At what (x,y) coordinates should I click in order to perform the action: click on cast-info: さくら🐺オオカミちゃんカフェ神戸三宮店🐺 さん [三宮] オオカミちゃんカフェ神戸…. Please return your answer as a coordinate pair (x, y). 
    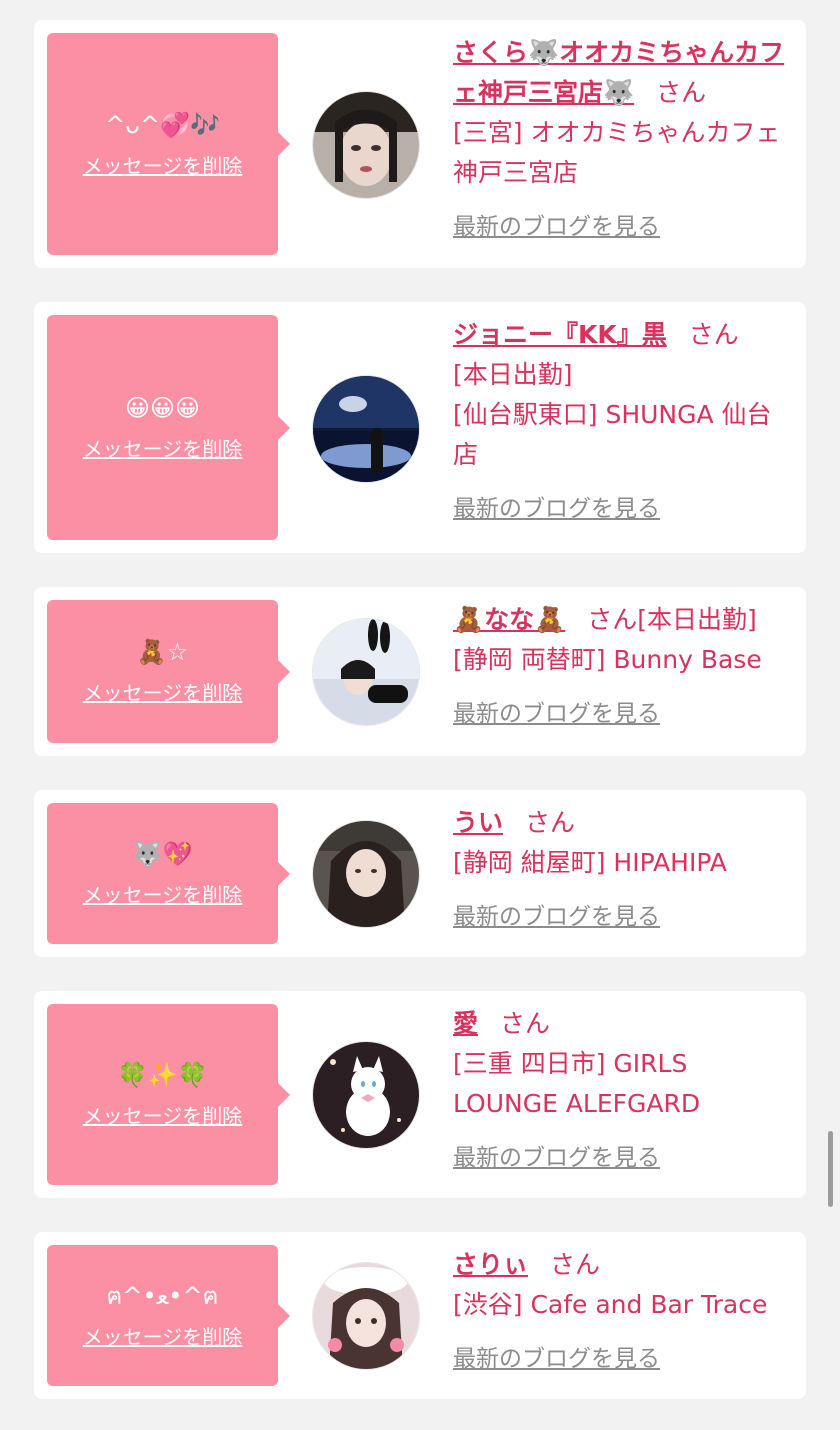
    Looking at the image, I should click on (623, 137).